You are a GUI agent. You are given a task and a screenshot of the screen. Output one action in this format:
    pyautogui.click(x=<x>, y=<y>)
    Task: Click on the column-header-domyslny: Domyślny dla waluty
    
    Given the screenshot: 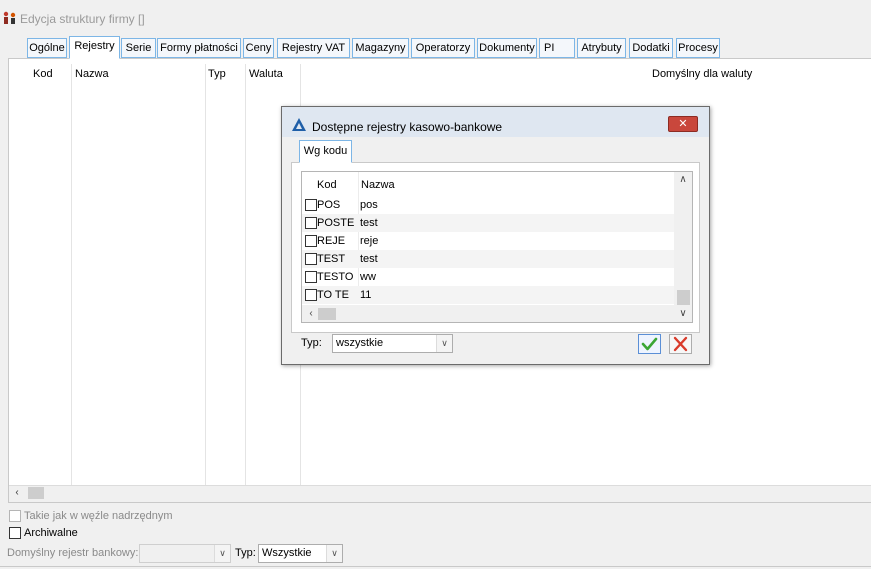 What is the action you would take?
    pyautogui.click(x=702, y=74)
    